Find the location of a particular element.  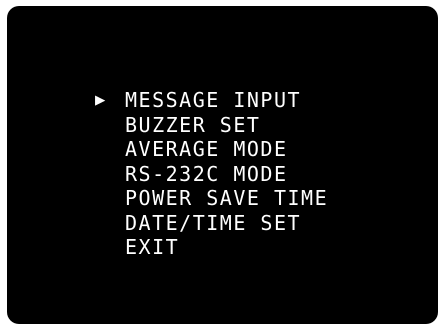

menu-item-exit: EXIT is located at coordinates (211, 247).